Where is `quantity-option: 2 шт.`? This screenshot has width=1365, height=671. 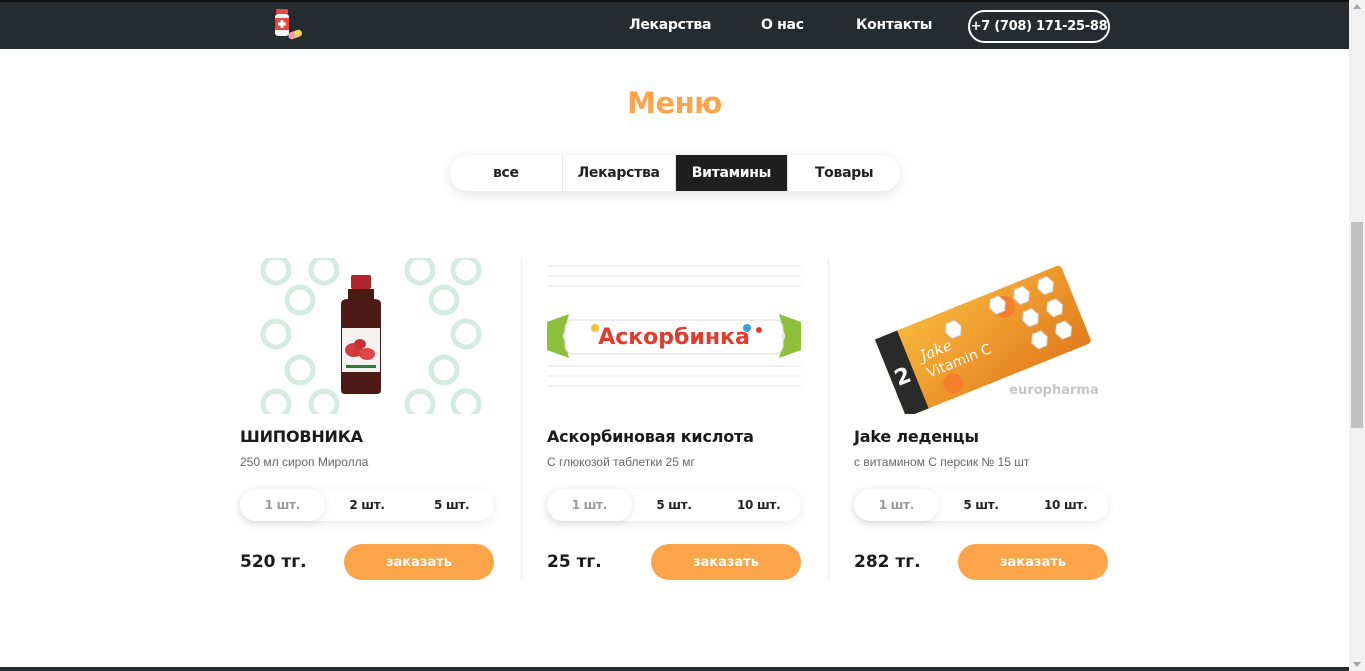
quantity-option: 2 шт. is located at coordinates (367, 505).